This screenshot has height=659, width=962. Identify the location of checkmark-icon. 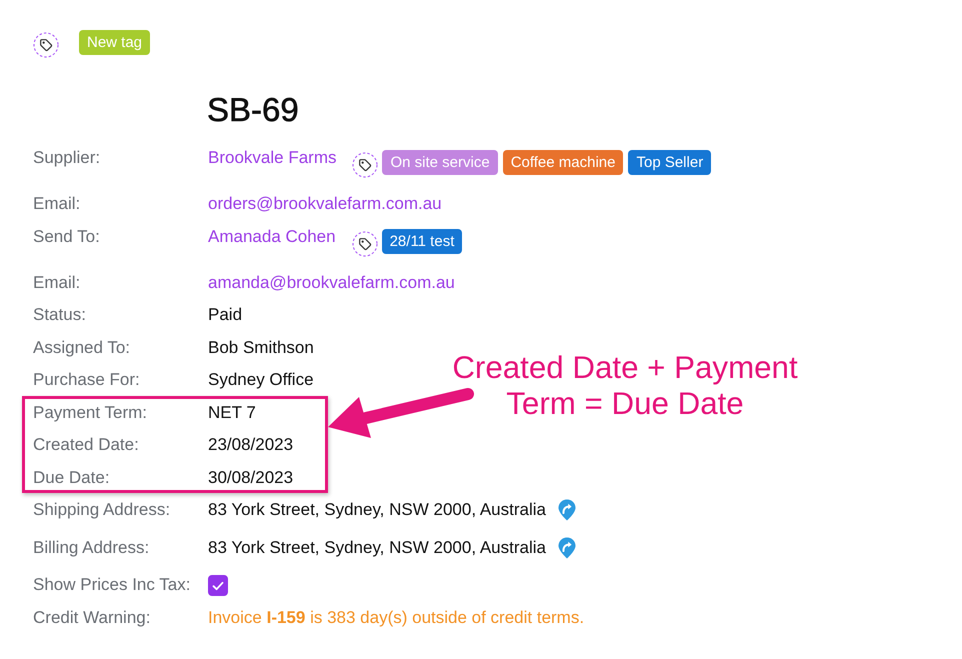
(218, 585).